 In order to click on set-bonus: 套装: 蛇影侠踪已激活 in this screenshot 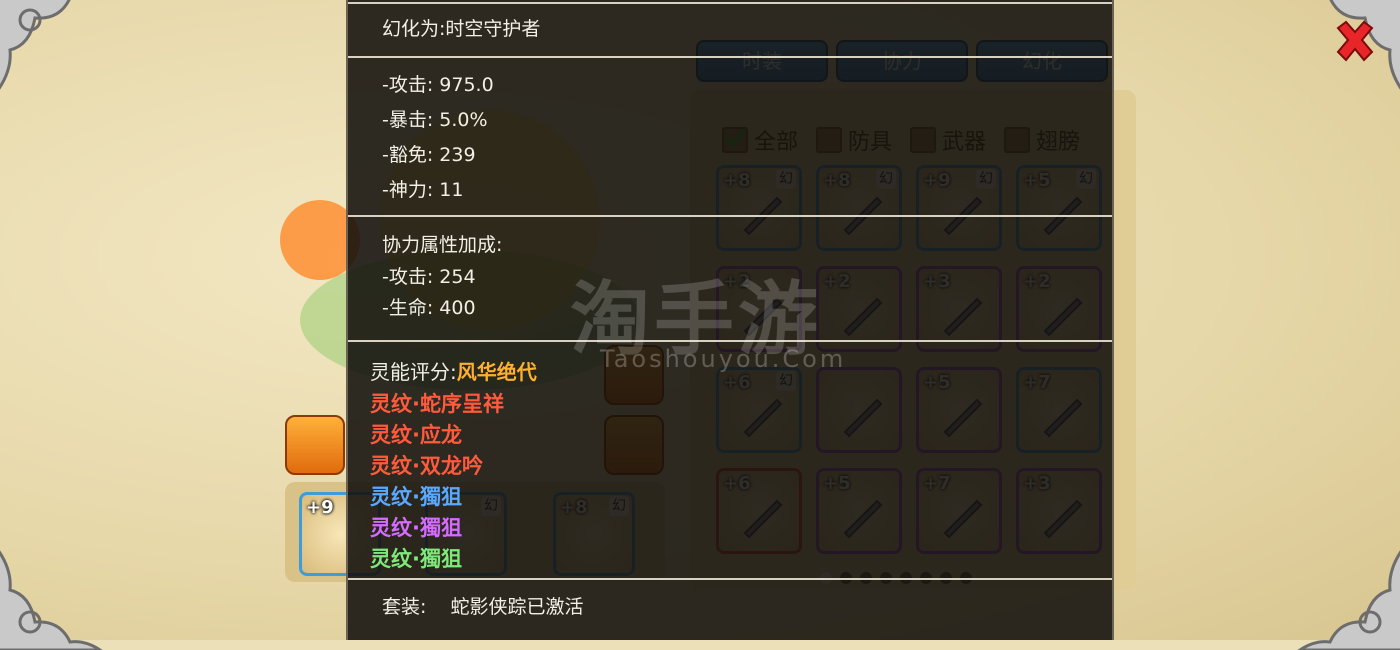, I will do `click(482, 605)`.